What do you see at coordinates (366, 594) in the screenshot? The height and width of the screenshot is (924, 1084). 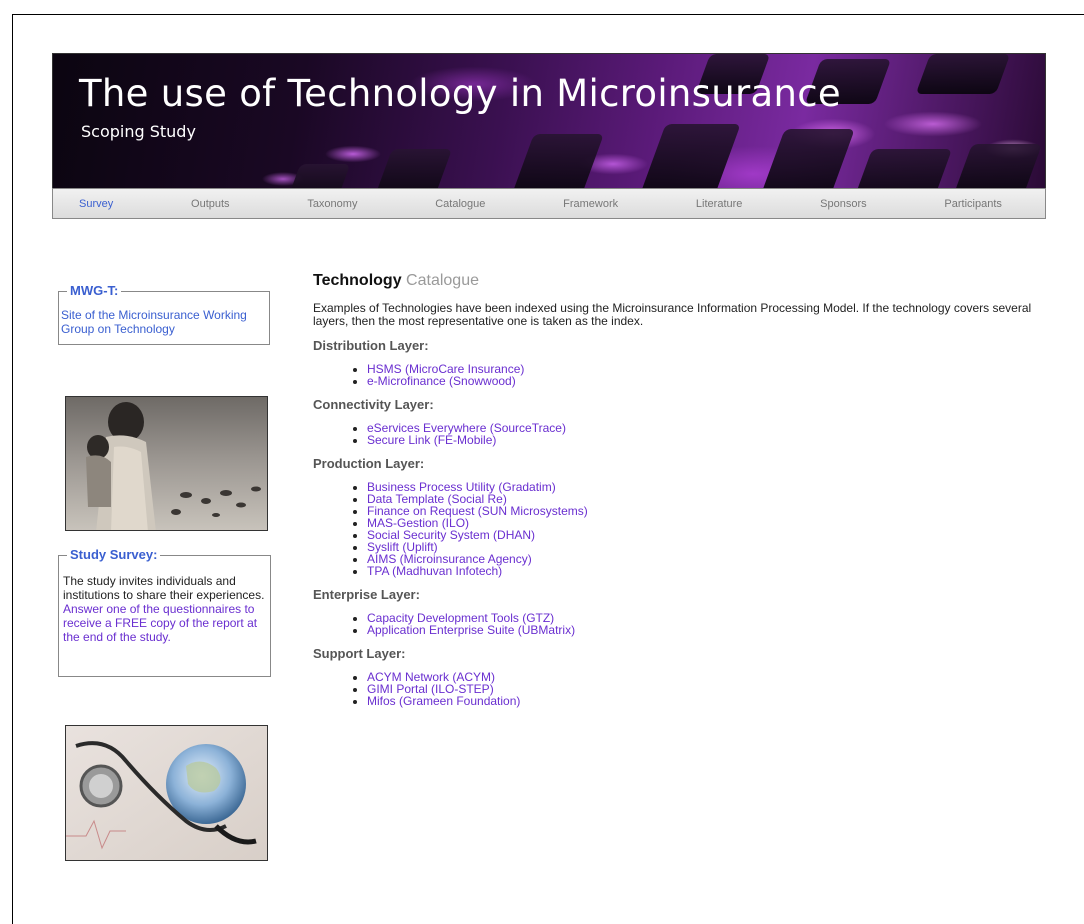 I see `layer-title: Enterprise Layer:` at bounding box center [366, 594].